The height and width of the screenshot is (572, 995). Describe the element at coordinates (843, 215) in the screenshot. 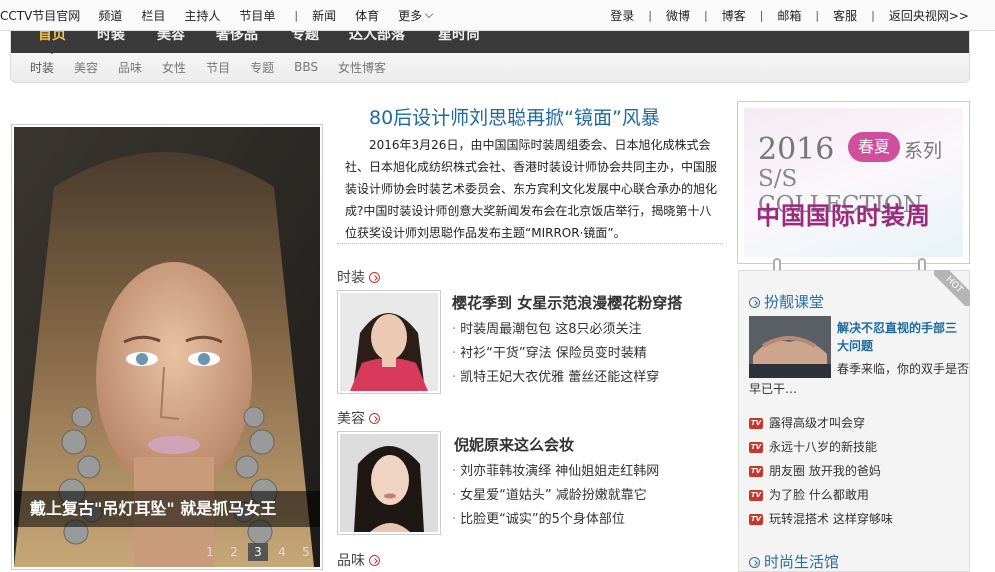

I see `ad-name: 中国国际时装周` at that location.